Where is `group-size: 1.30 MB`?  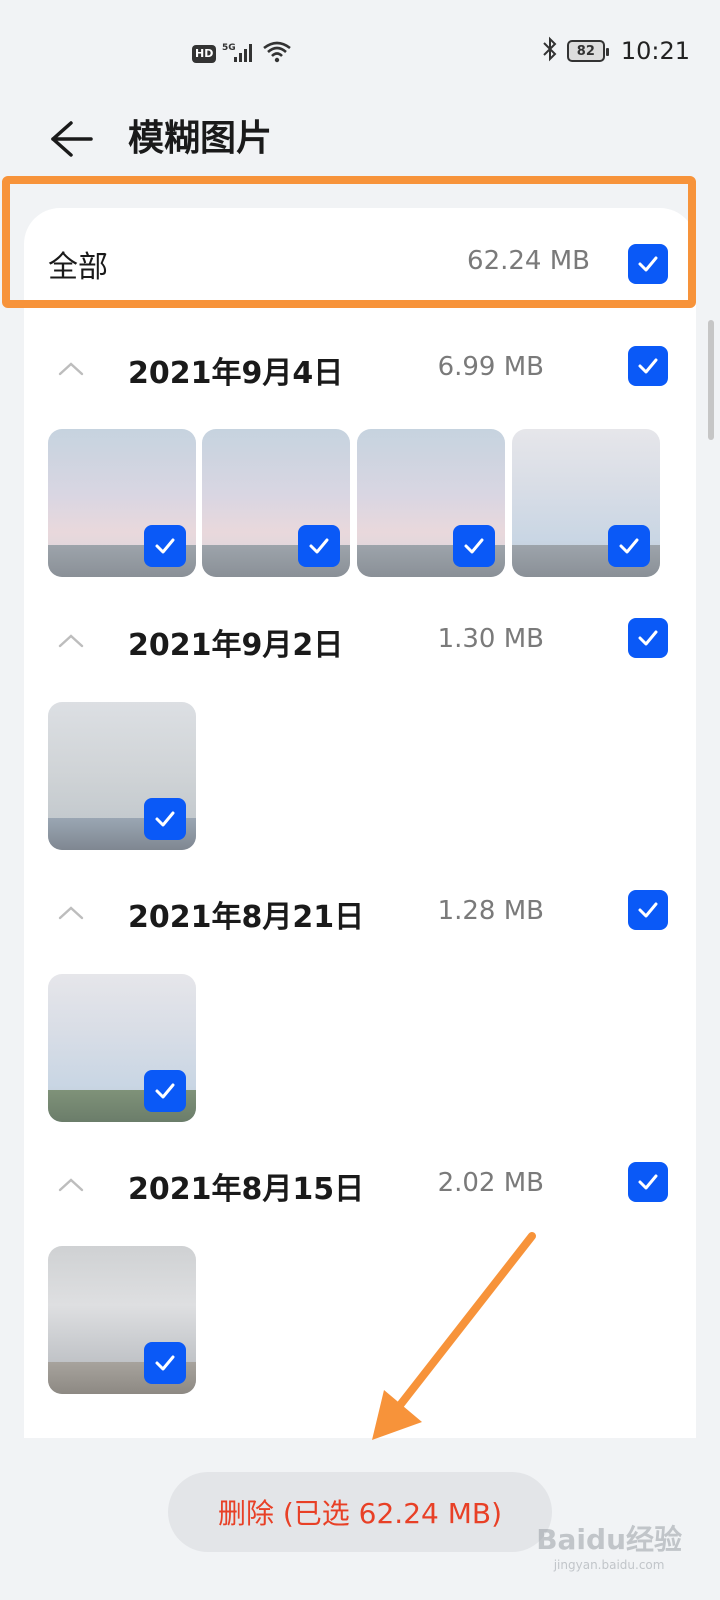 group-size: 1.30 MB is located at coordinates (490, 639).